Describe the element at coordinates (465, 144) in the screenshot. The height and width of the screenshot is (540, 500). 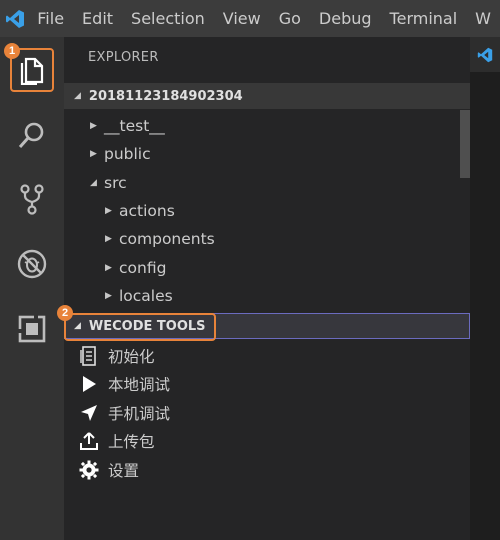
I see `scrollbar-thumb` at that location.